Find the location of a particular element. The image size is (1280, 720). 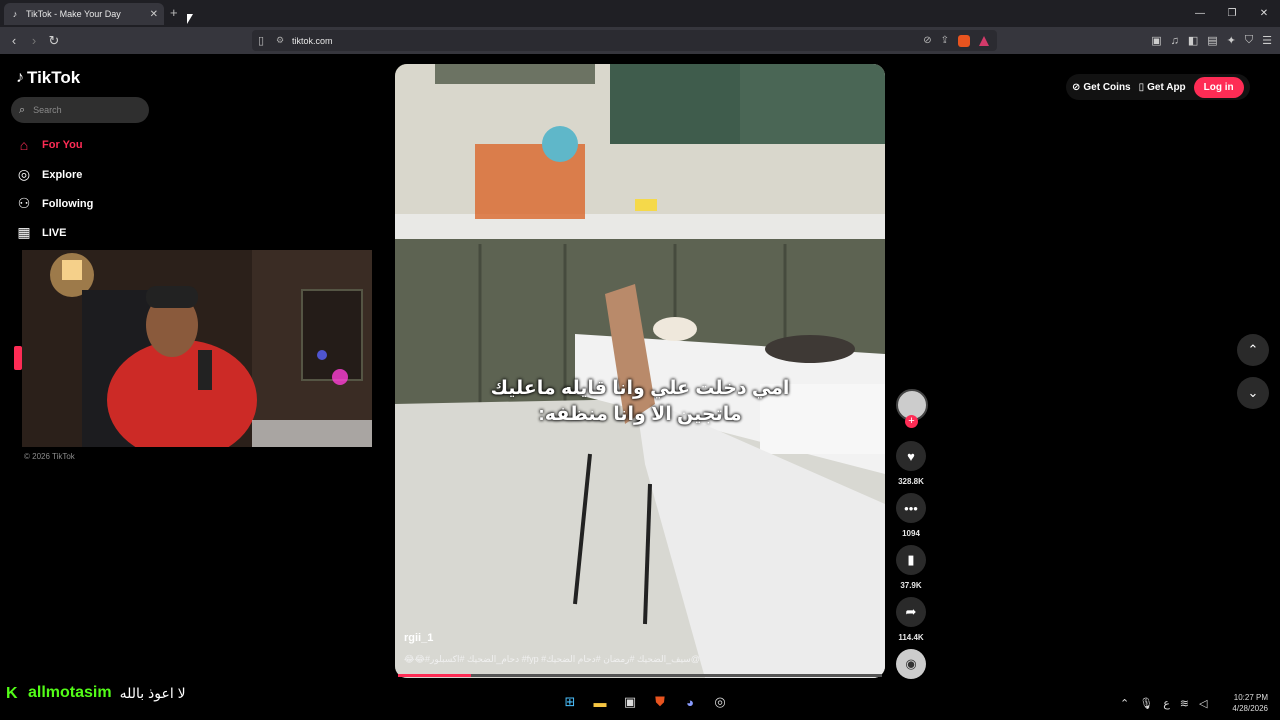

compass-icon: ◎ is located at coordinates (24, 174).